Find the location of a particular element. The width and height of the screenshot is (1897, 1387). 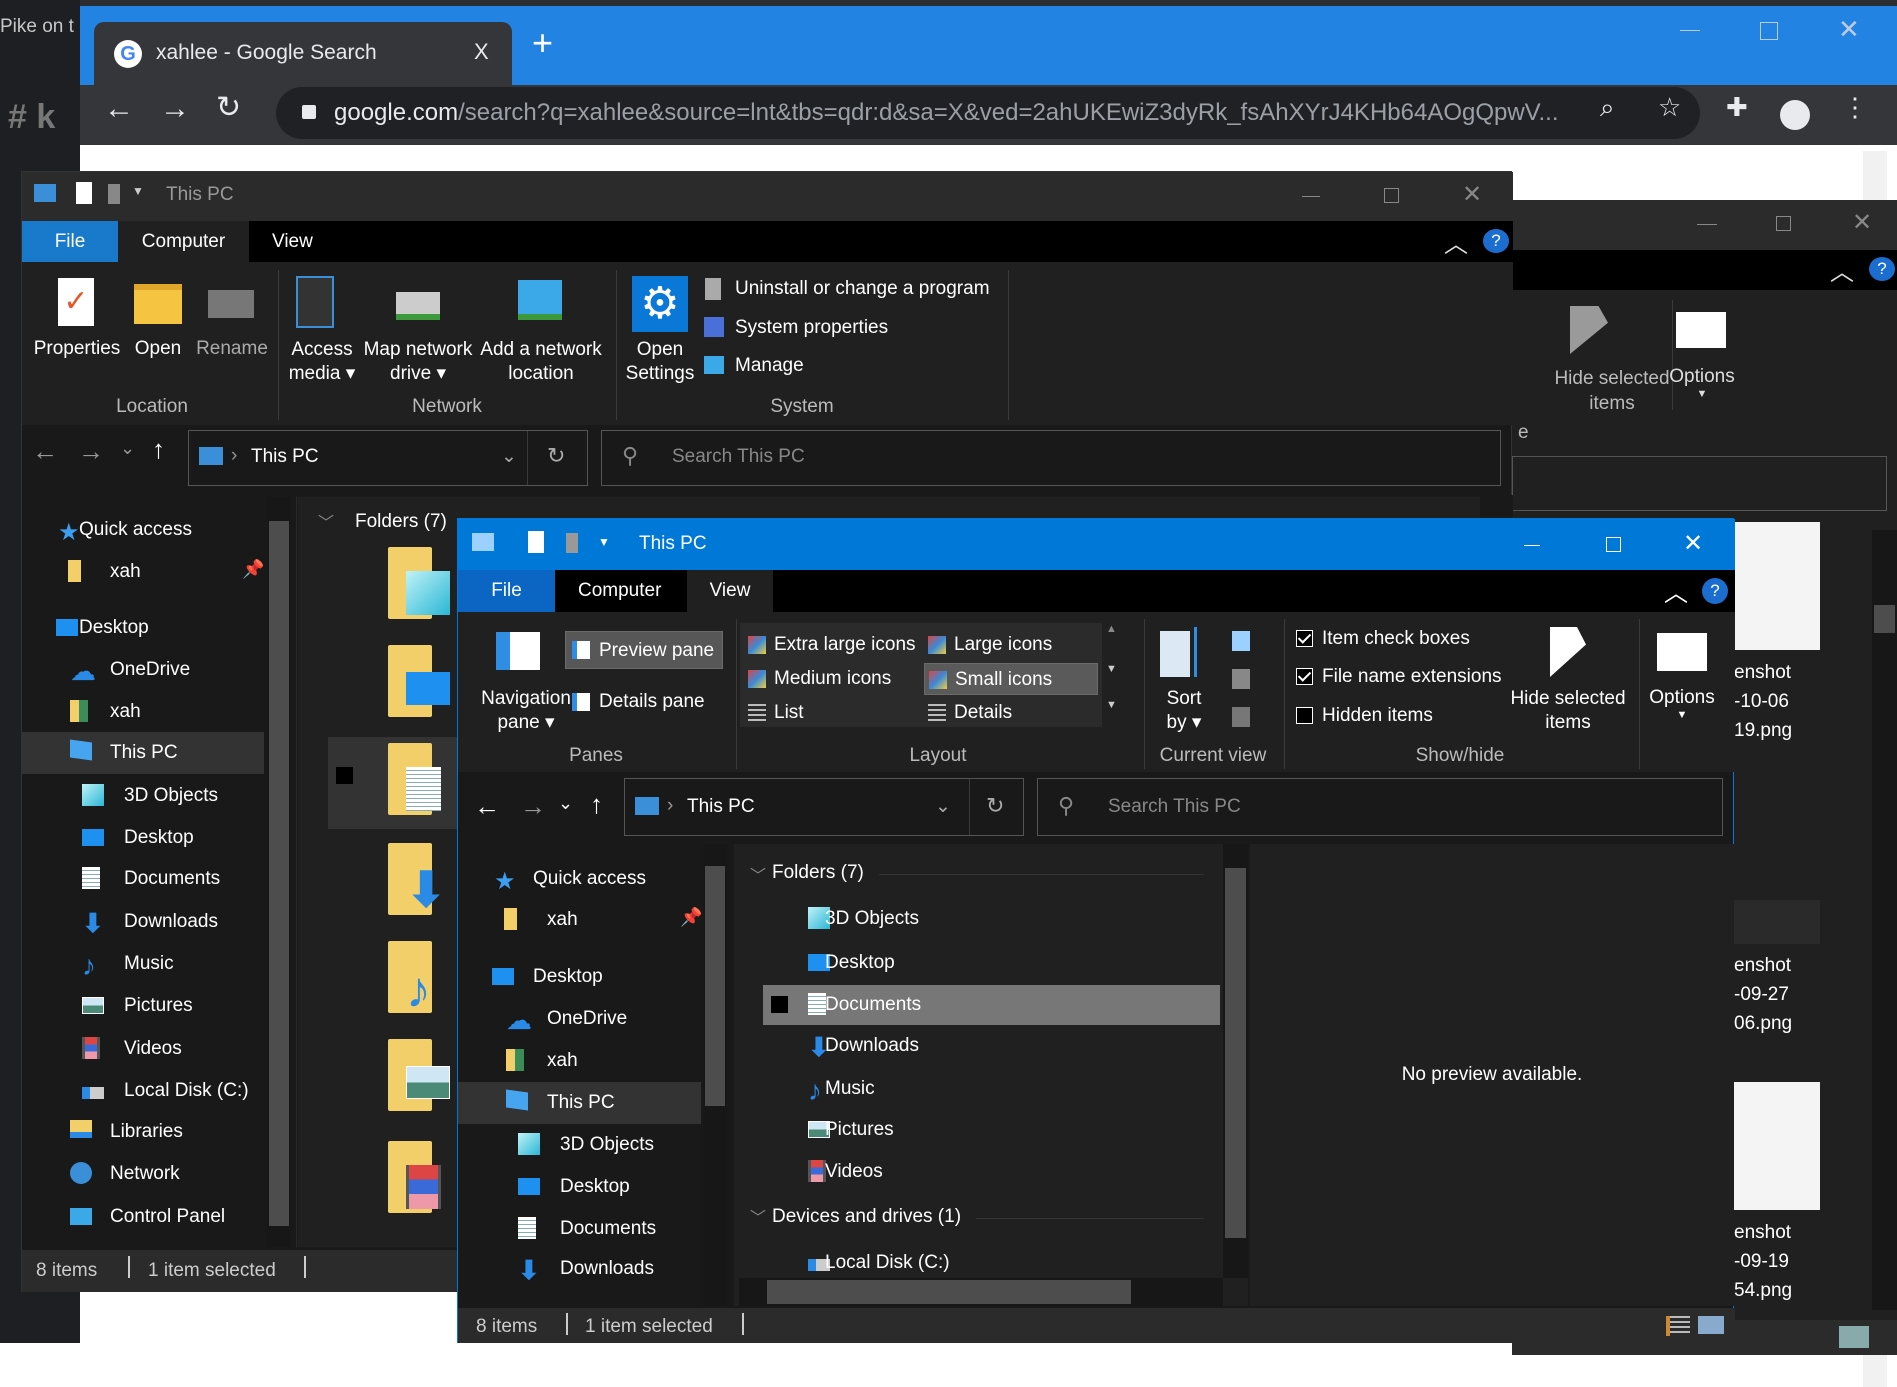

reload-icon: ↻ is located at coordinates (228, 107).